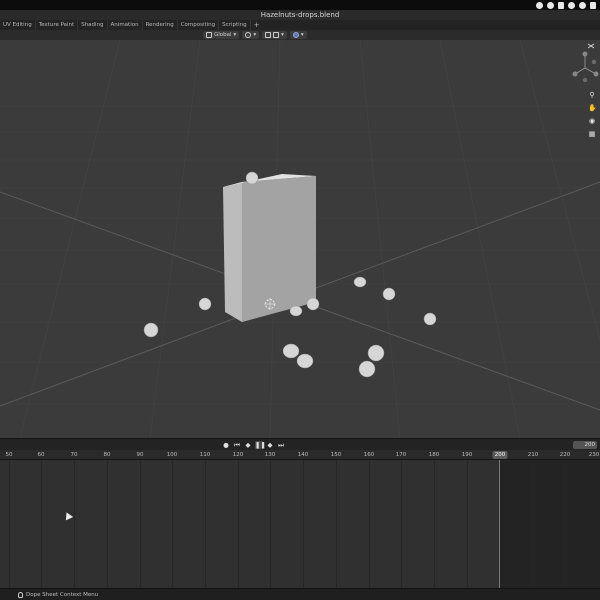  What do you see at coordinates (260, 445) in the screenshot?
I see `pause-icon: ❚❚` at bounding box center [260, 445].